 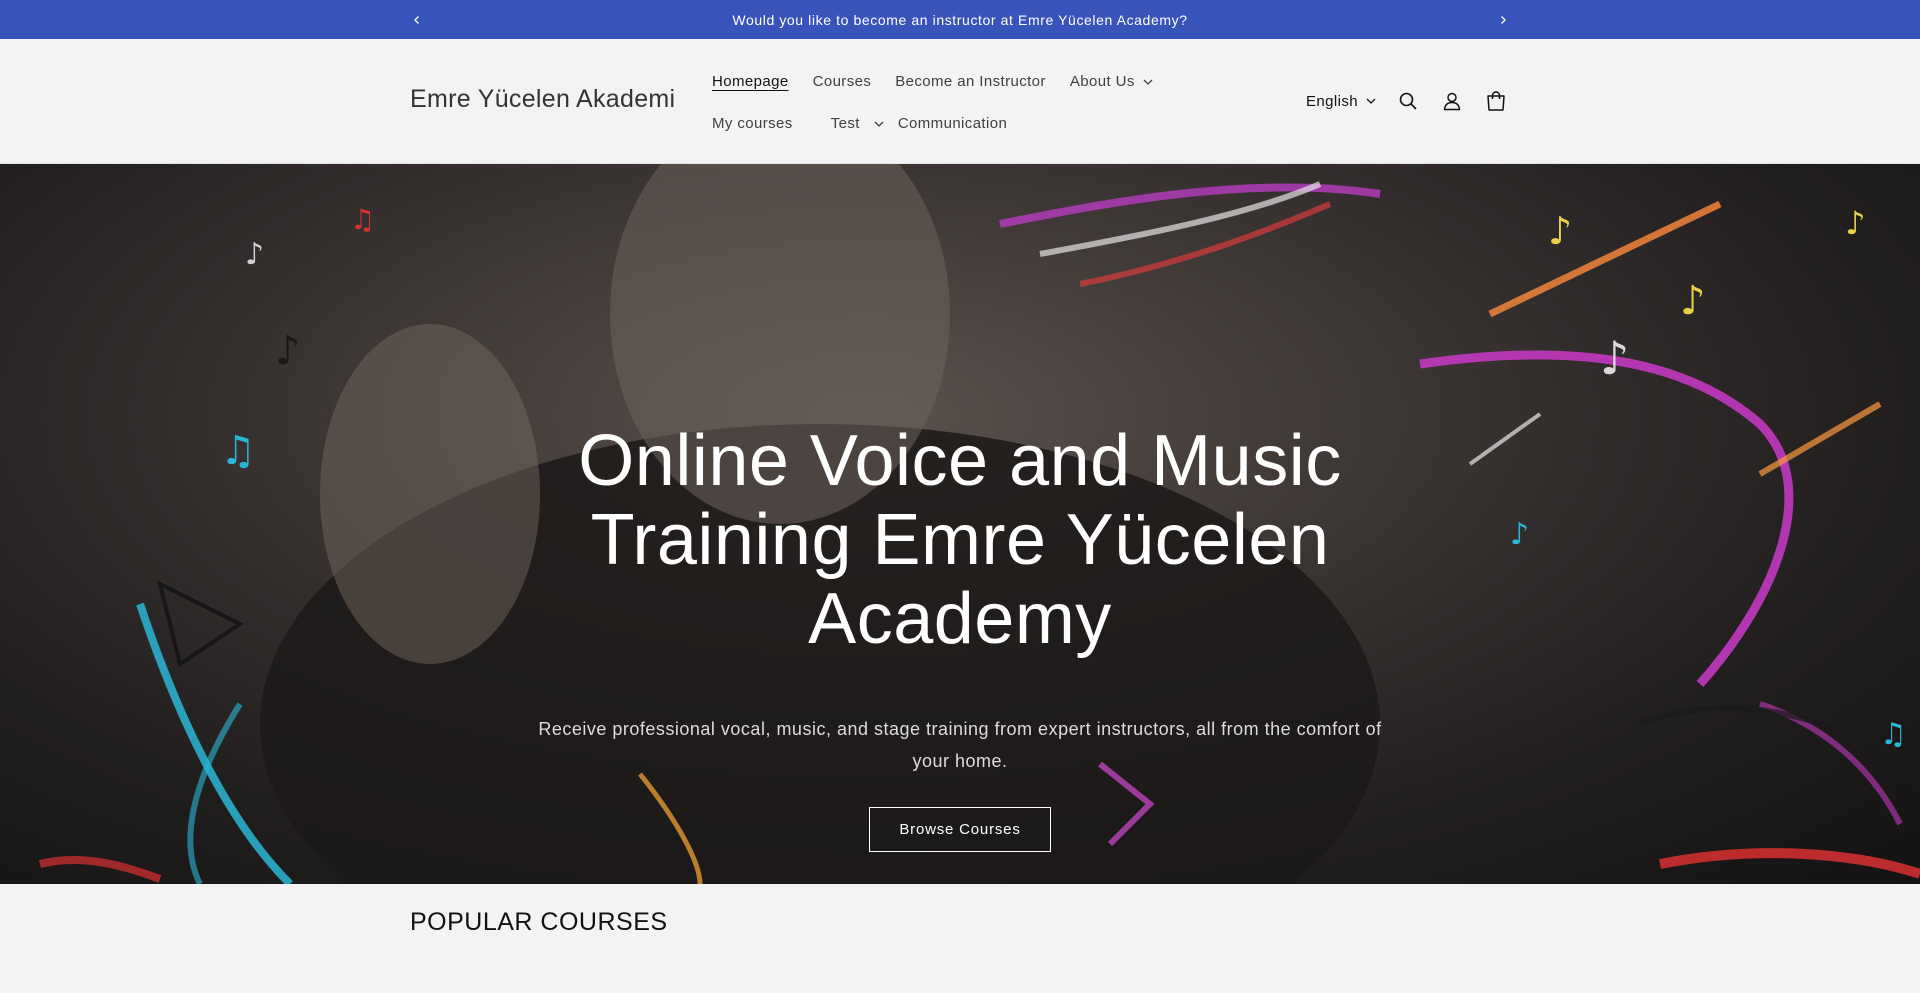 I want to click on cart-icon, so click(x=1496, y=101).